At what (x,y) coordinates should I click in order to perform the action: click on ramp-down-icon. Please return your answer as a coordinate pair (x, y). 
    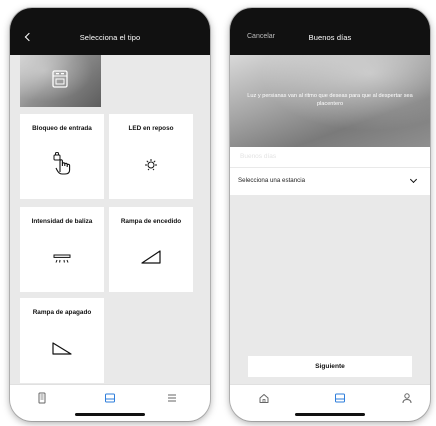
    Looking at the image, I should click on (62, 348).